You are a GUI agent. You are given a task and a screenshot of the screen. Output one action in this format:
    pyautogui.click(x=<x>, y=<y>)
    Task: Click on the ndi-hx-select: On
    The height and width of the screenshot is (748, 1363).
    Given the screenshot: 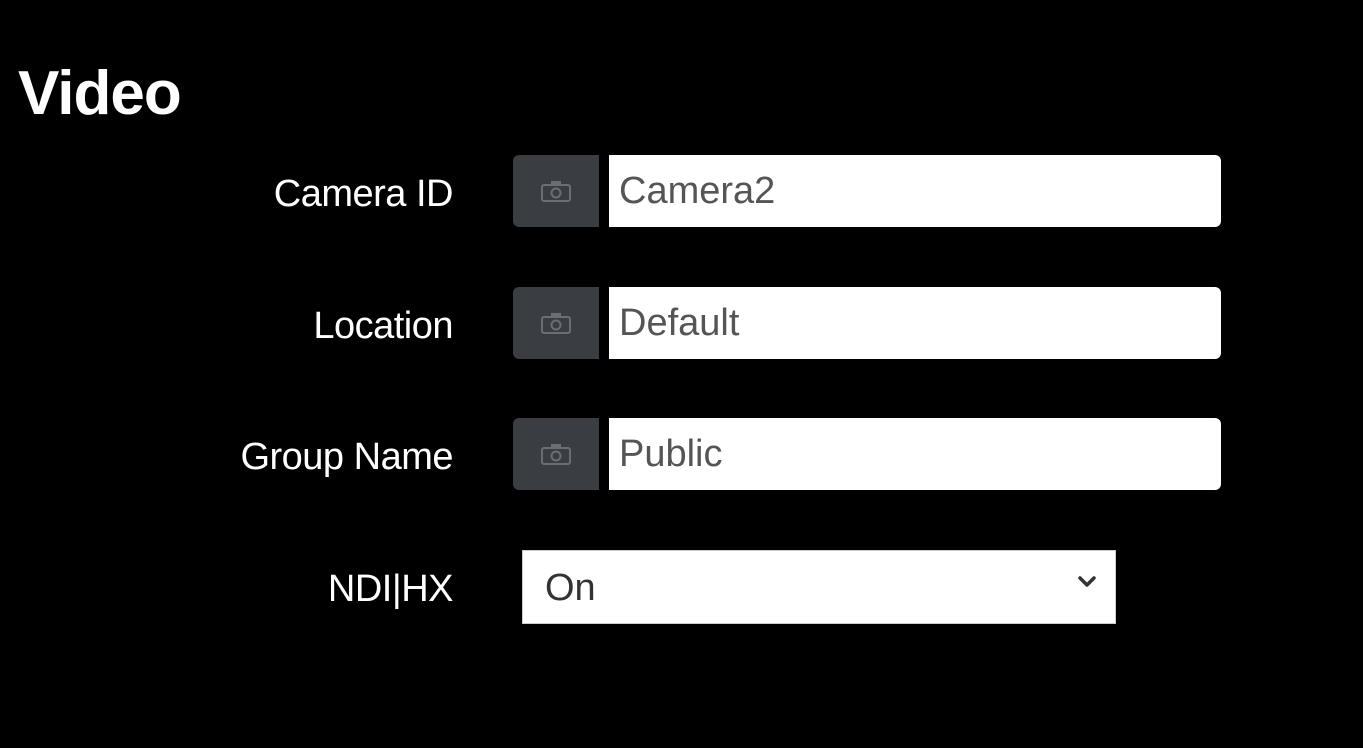 What is the action you would take?
    pyautogui.click(x=819, y=587)
    